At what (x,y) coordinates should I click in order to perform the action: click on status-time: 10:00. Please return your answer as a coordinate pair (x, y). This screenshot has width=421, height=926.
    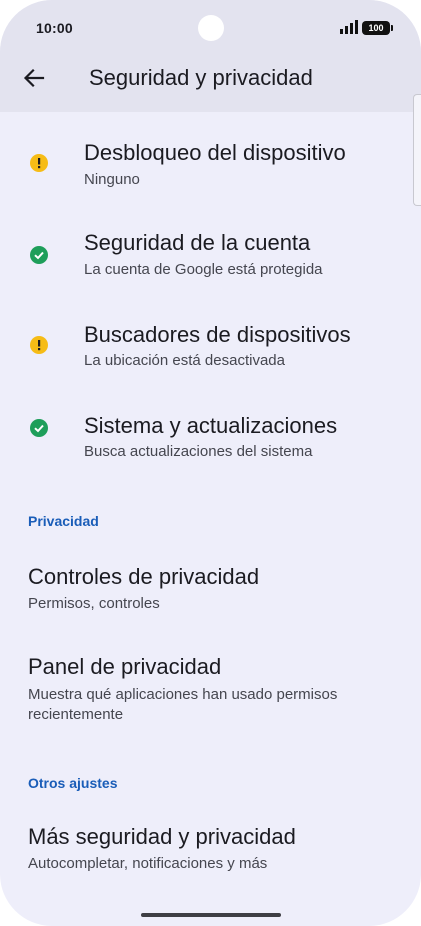
    Looking at the image, I should click on (54, 28).